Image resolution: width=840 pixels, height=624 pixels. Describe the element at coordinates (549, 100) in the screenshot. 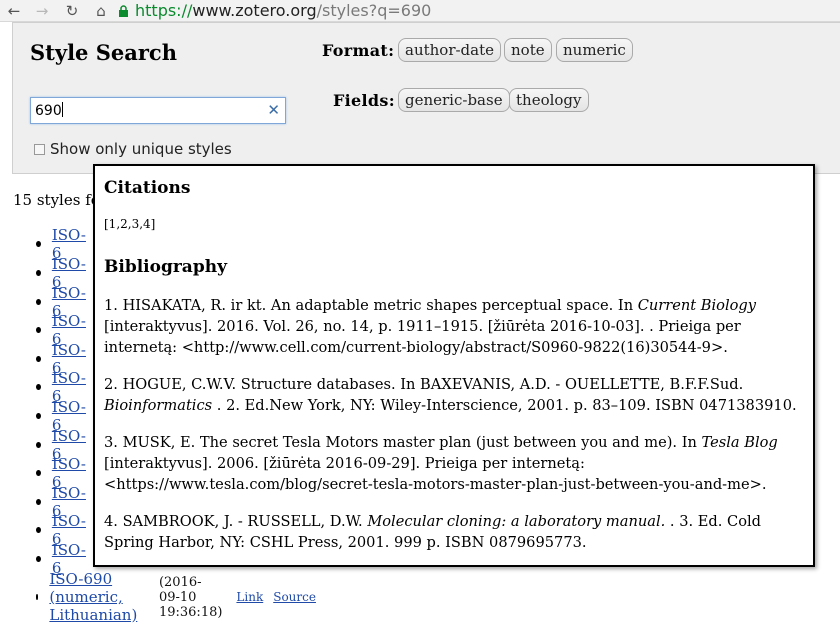

I see `field-chip-theology: theology` at that location.